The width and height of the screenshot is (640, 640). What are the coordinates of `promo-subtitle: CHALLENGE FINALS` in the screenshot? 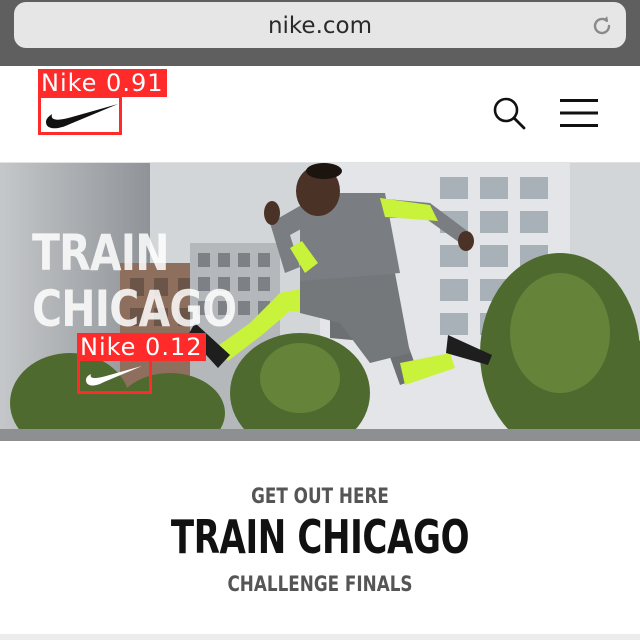 It's located at (320, 584).